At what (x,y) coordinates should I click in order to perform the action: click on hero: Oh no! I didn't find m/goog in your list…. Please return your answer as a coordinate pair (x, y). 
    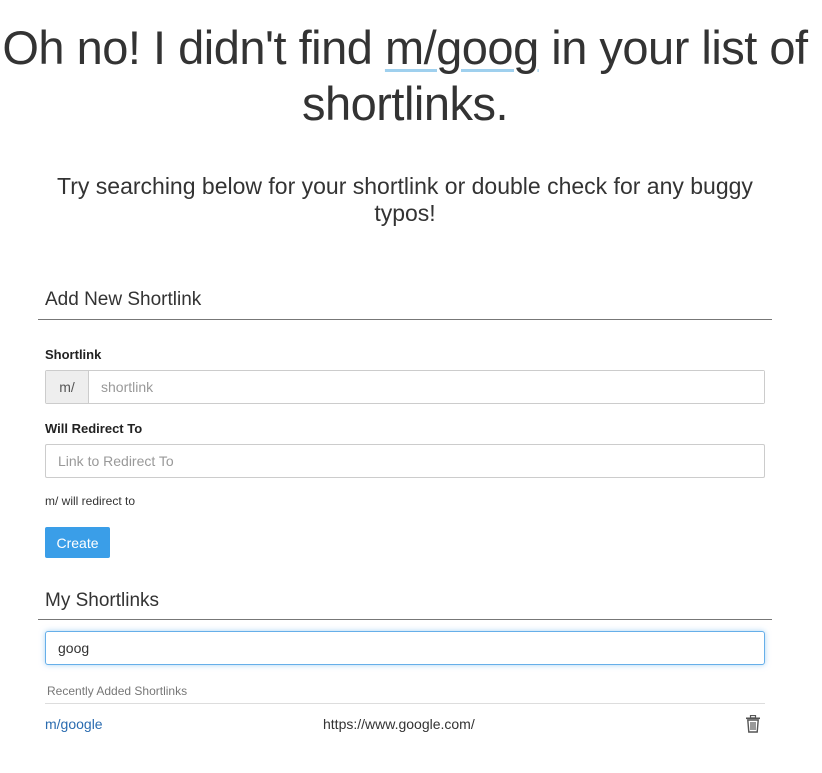
    Looking at the image, I should click on (405, 76).